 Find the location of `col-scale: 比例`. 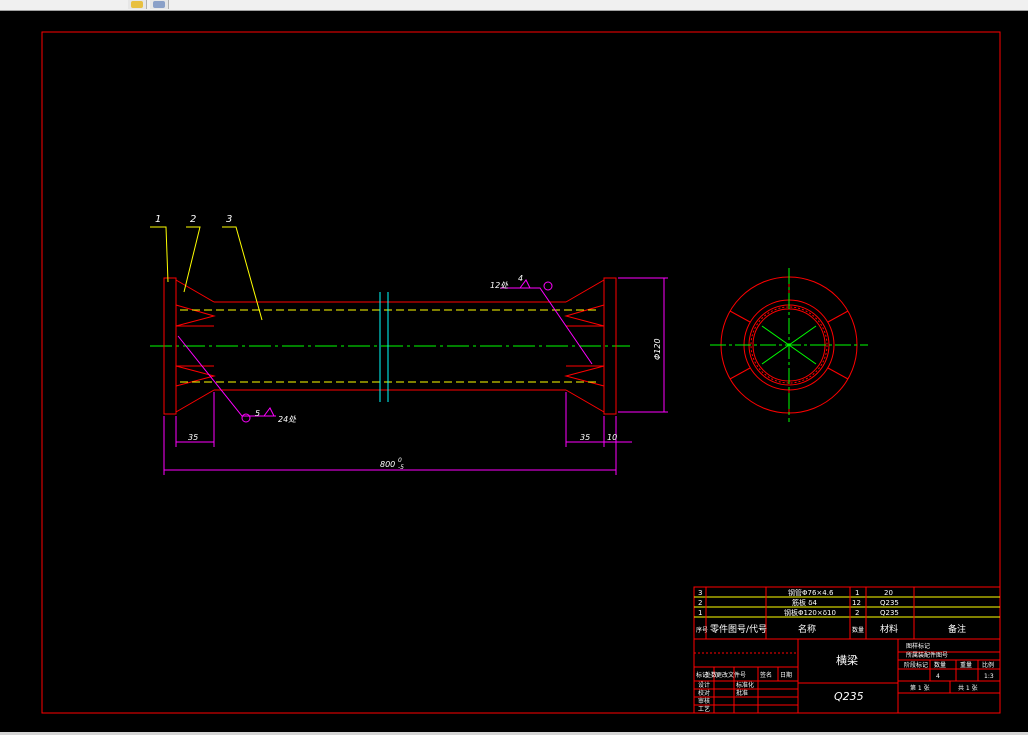

col-scale: 比例 is located at coordinates (988, 665).